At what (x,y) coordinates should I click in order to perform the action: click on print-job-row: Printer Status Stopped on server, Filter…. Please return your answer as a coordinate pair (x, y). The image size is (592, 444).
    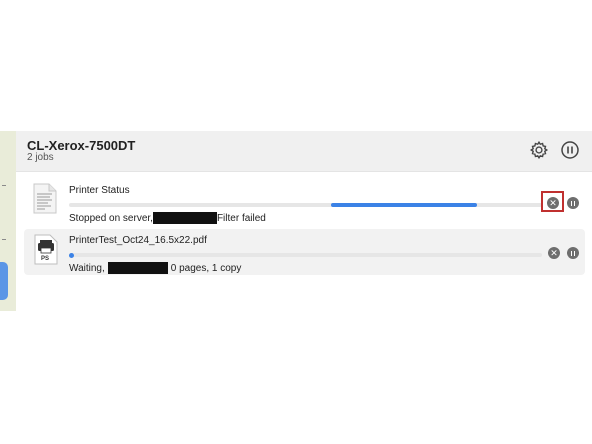
    Looking at the image, I should click on (304, 202).